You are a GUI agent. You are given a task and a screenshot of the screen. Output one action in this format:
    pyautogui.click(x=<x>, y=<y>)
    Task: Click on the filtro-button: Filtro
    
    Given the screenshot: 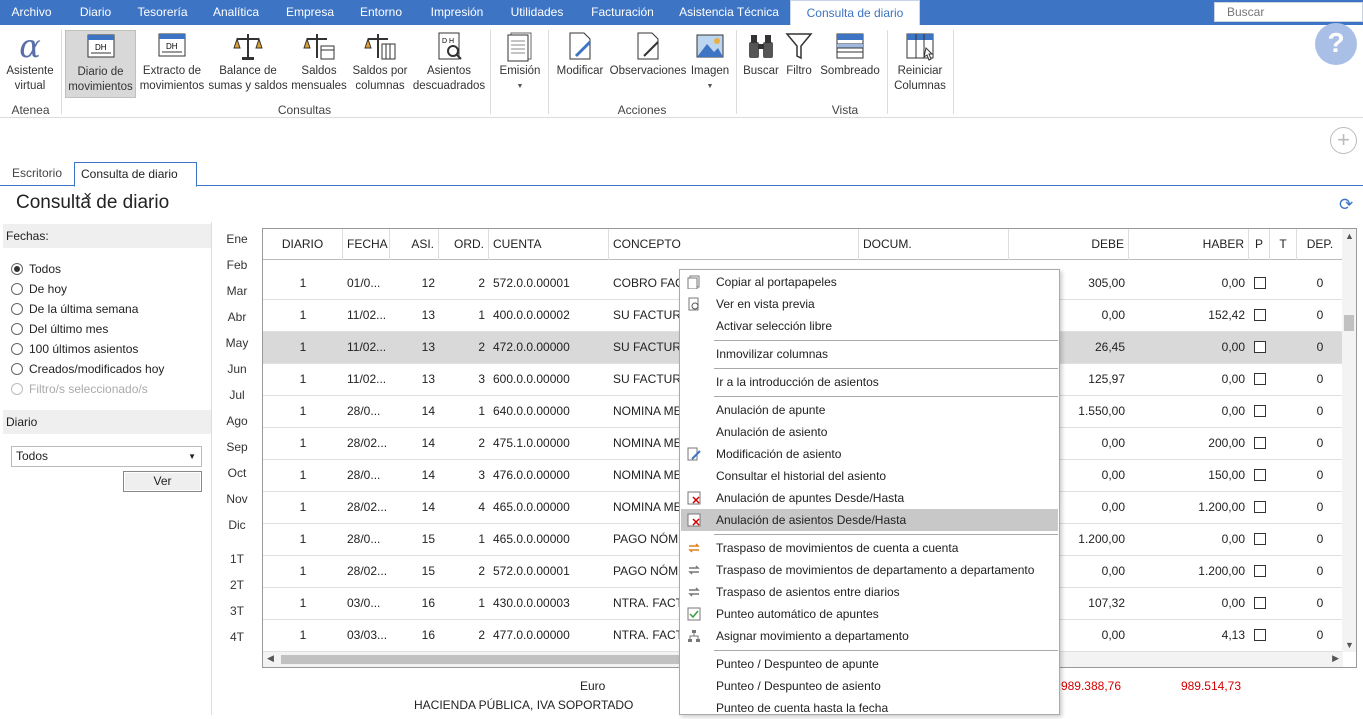 What is the action you would take?
    pyautogui.click(x=799, y=64)
    